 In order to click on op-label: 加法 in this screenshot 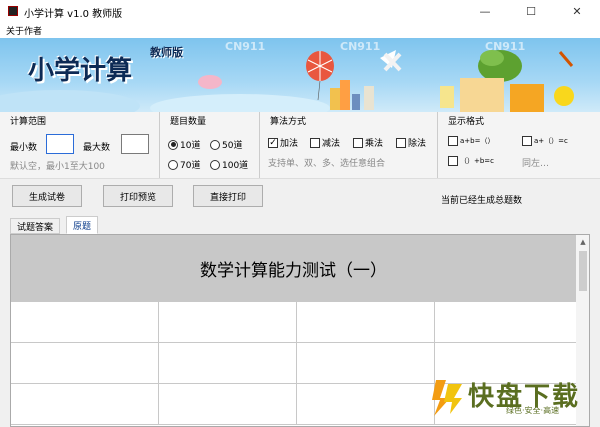, I will do `click(289, 144)`.